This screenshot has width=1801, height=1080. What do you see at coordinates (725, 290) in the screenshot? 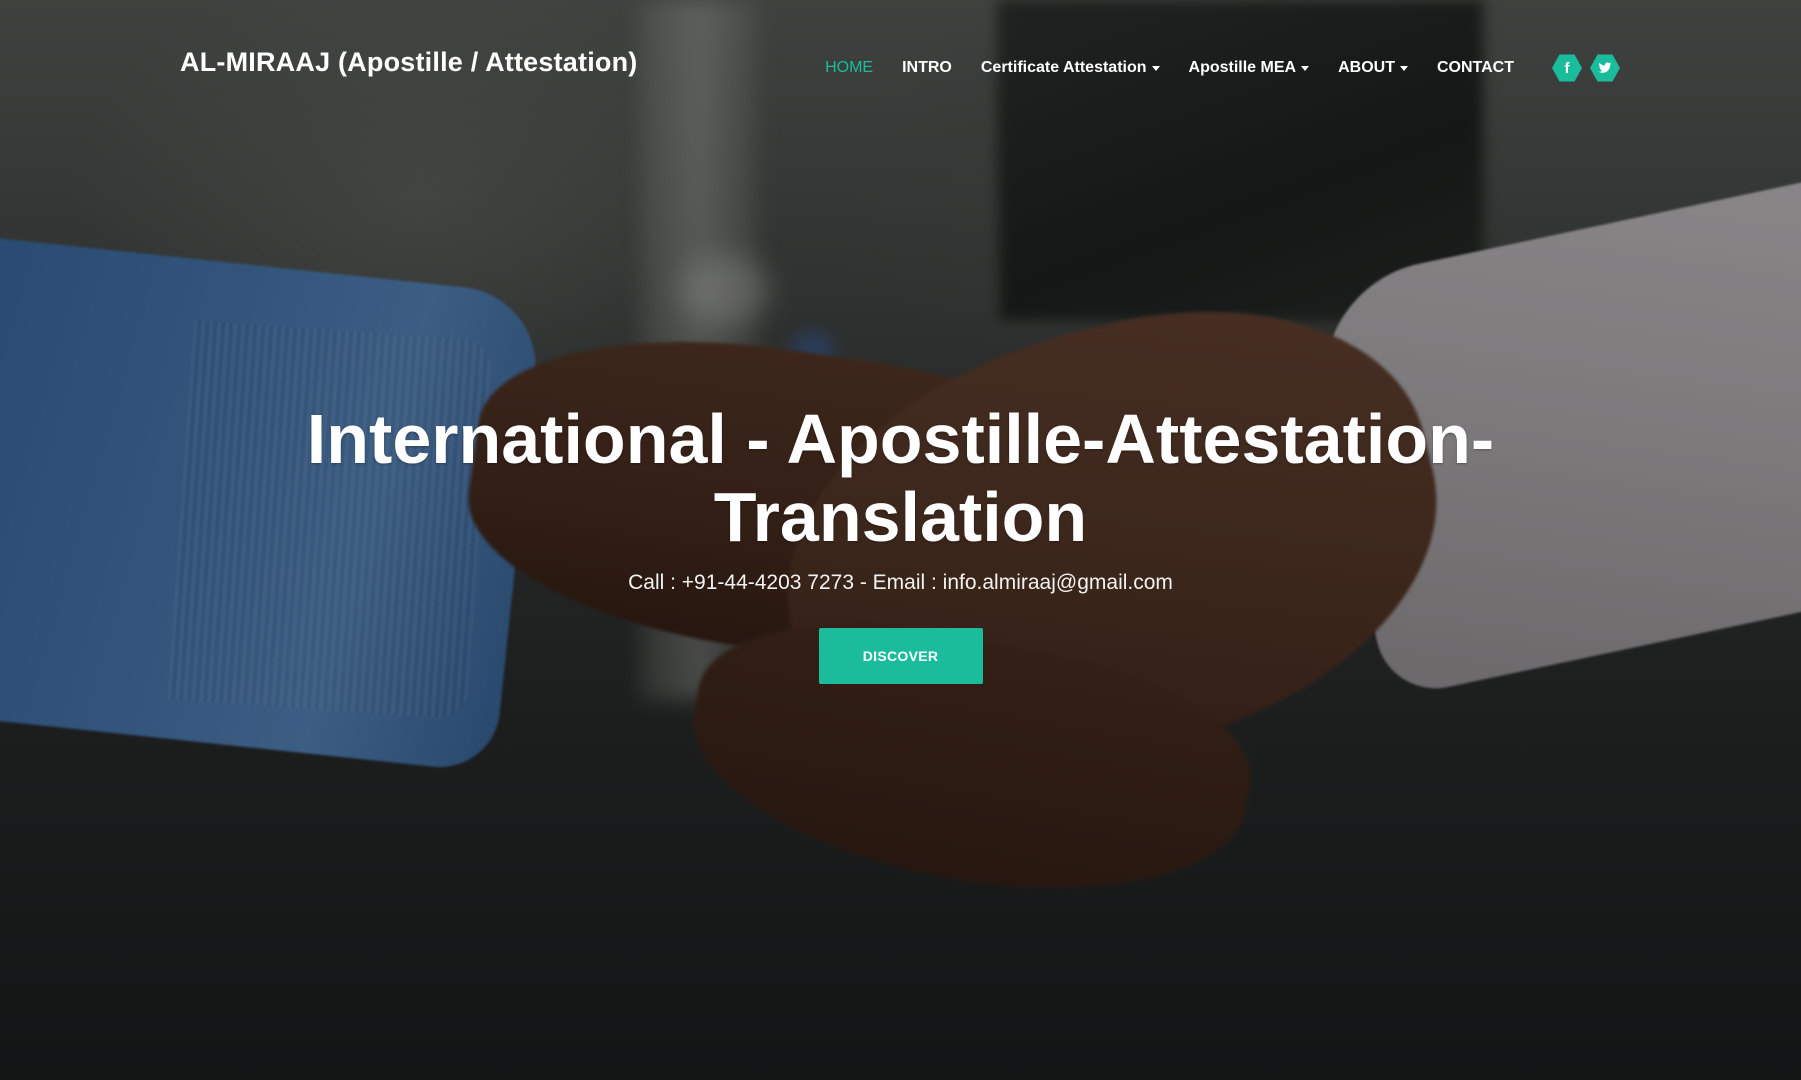
I see `background-light` at bounding box center [725, 290].